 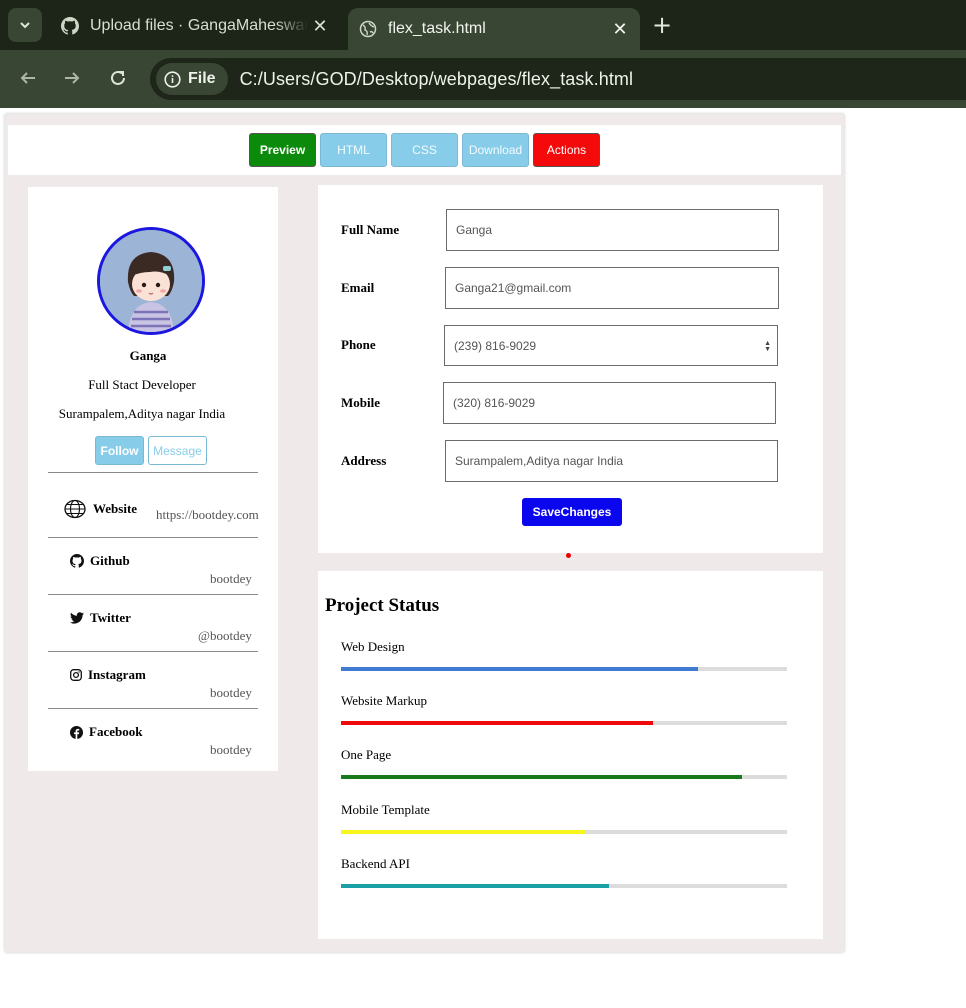 I want to click on follow-button: Follow, so click(x=119, y=450).